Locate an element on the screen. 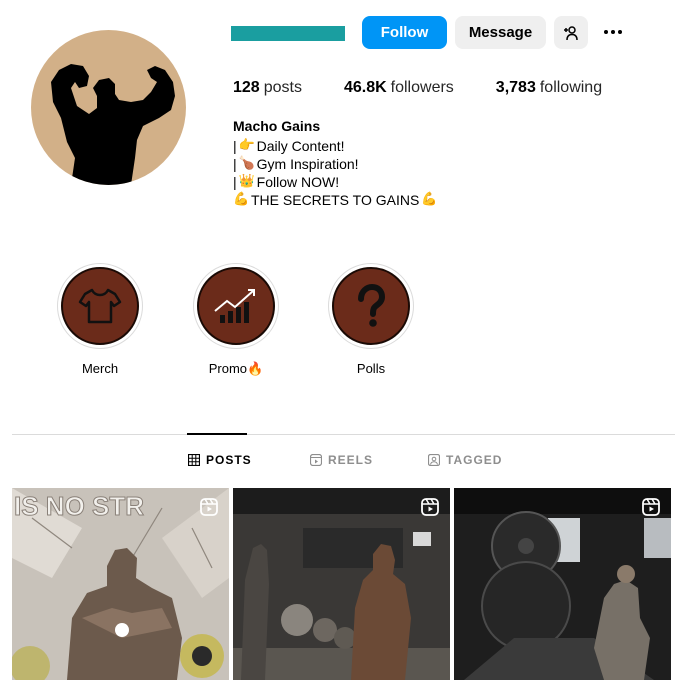 Image resolution: width=680 pixels, height=680 pixels. bio-line: | 👑 Follow NOW! is located at coordinates (335, 182).